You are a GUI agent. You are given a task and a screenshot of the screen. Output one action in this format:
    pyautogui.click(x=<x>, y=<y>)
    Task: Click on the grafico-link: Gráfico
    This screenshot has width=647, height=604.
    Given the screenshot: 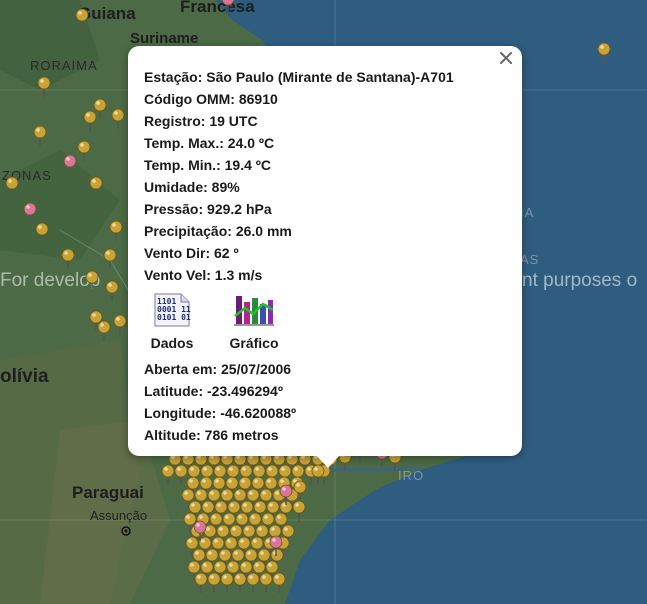 What is the action you would take?
    pyautogui.click(x=254, y=323)
    